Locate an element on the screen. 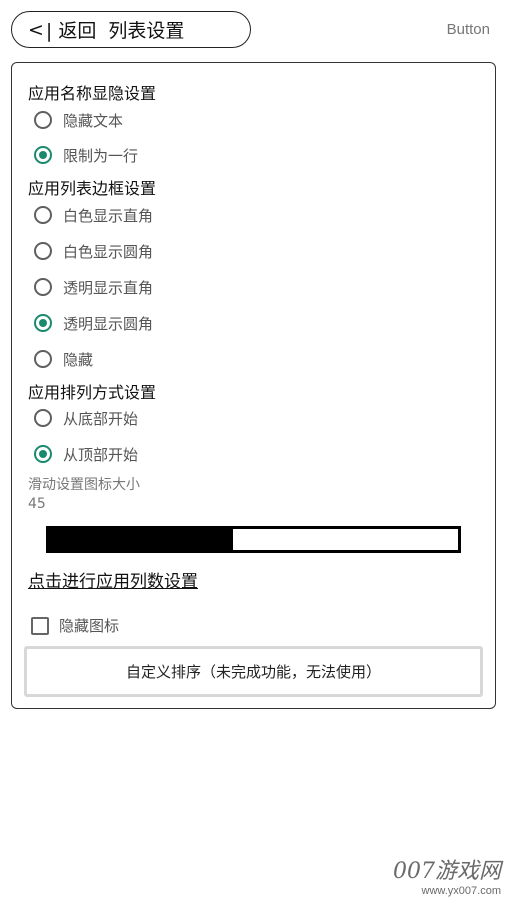 This screenshot has width=507, height=901. radio-label: 从底部开始 is located at coordinates (101, 418).